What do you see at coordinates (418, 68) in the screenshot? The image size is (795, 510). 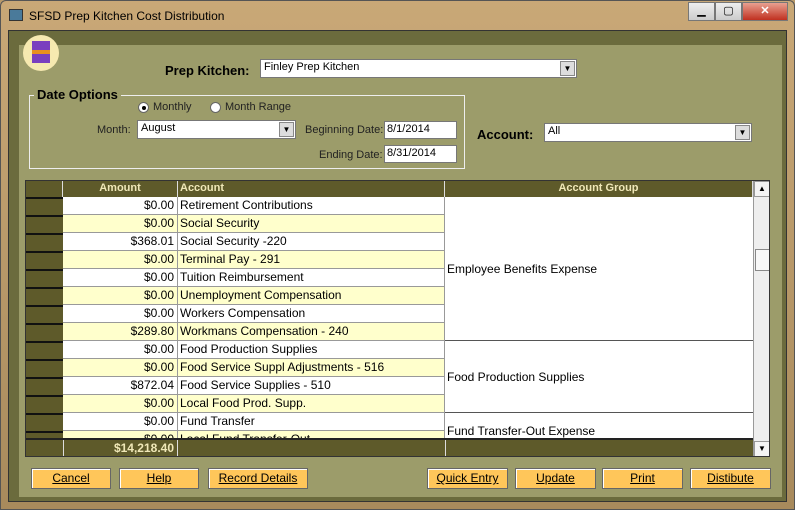 I see `prep-kitchen-select: Finley Prep Kitchen ▼` at bounding box center [418, 68].